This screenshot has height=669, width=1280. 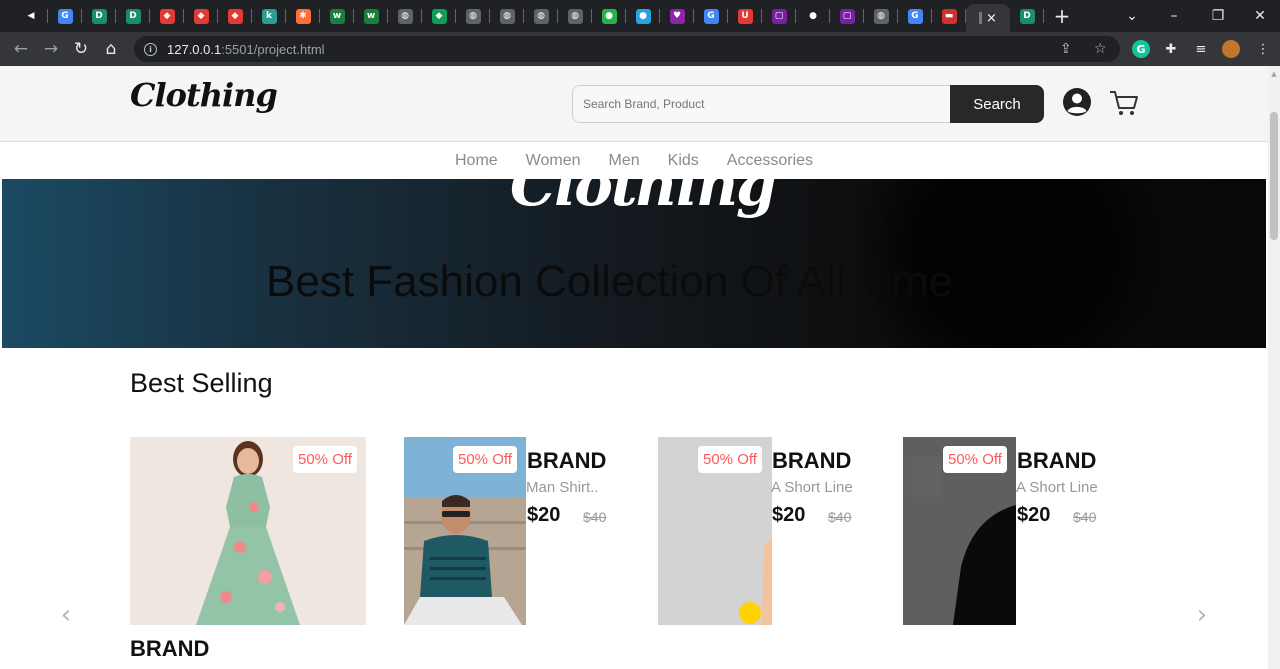 I want to click on asterisk-icon: ✱, so click(x=303, y=16).